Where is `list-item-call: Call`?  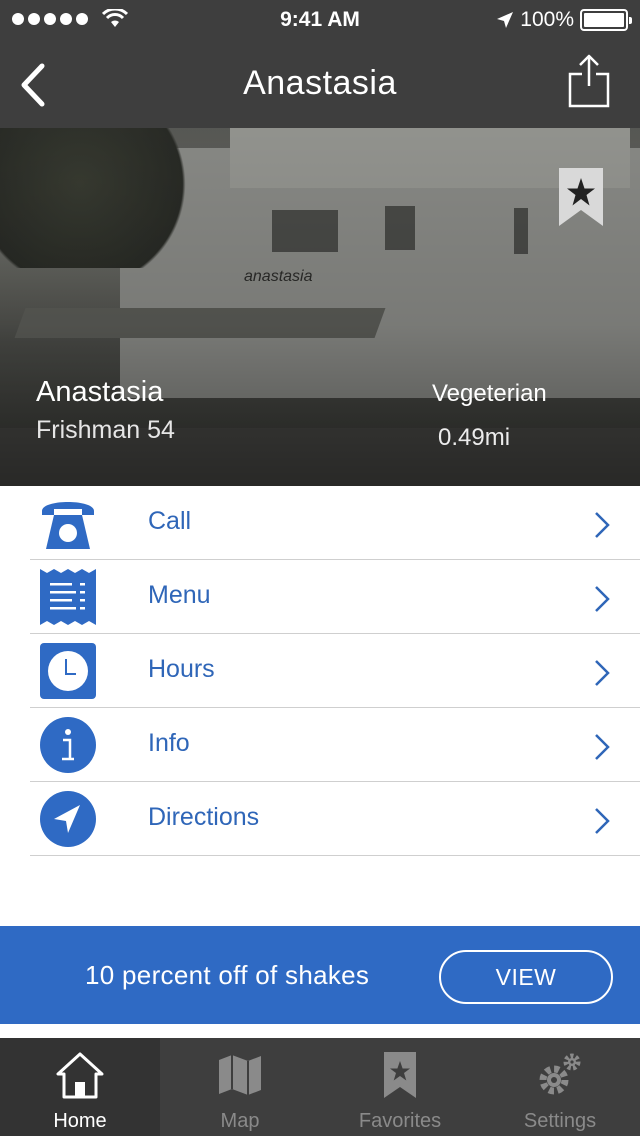
list-item-call: Call is located at coordinates (320, 523).